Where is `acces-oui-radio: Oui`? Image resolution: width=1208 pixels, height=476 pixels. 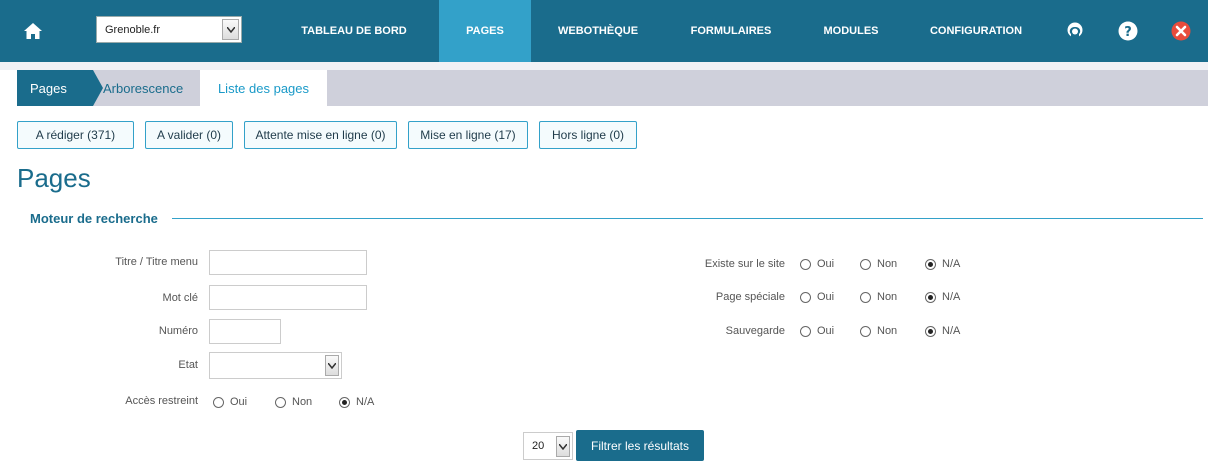
acces-oui-radio: Oui is located at coordinates (244, 402).